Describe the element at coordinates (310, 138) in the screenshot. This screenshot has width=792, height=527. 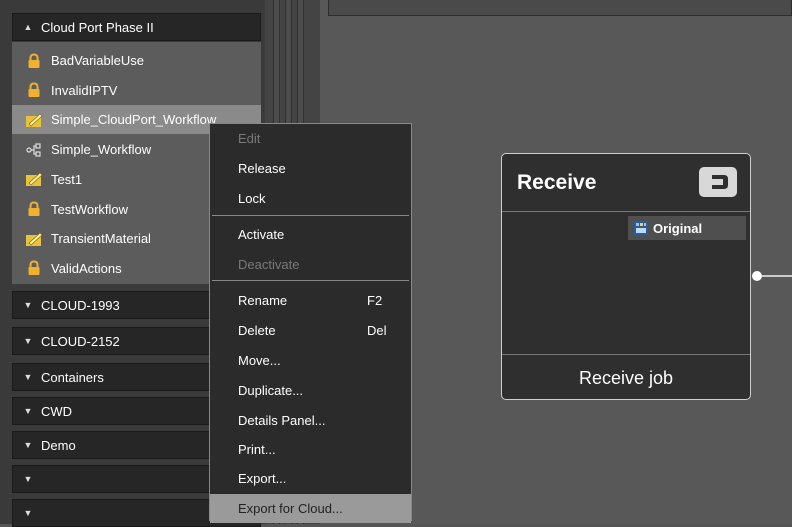
I see `menu-item-edit: Edit` at that location.